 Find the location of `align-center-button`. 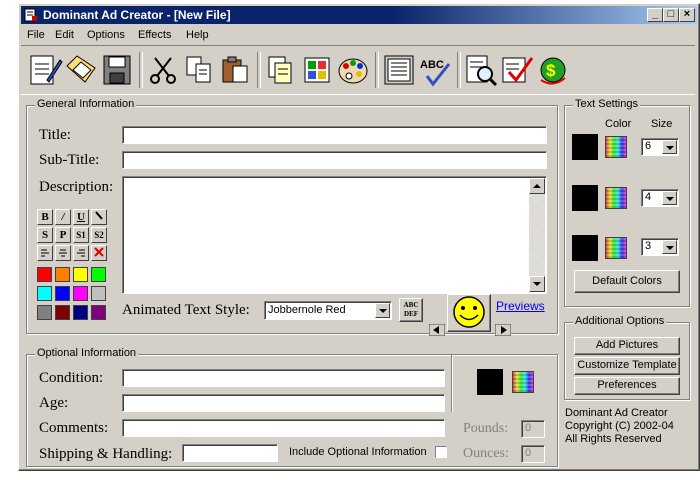

align-center-button is located at coordinates (63, 253).